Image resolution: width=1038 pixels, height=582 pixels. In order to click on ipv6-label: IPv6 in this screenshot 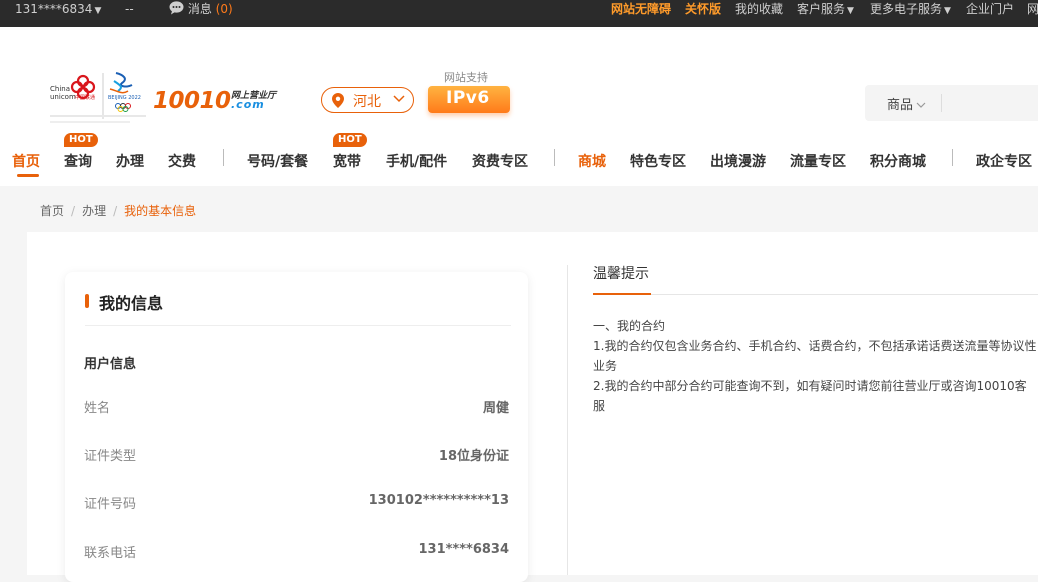, I will do `click(468, 98)`.